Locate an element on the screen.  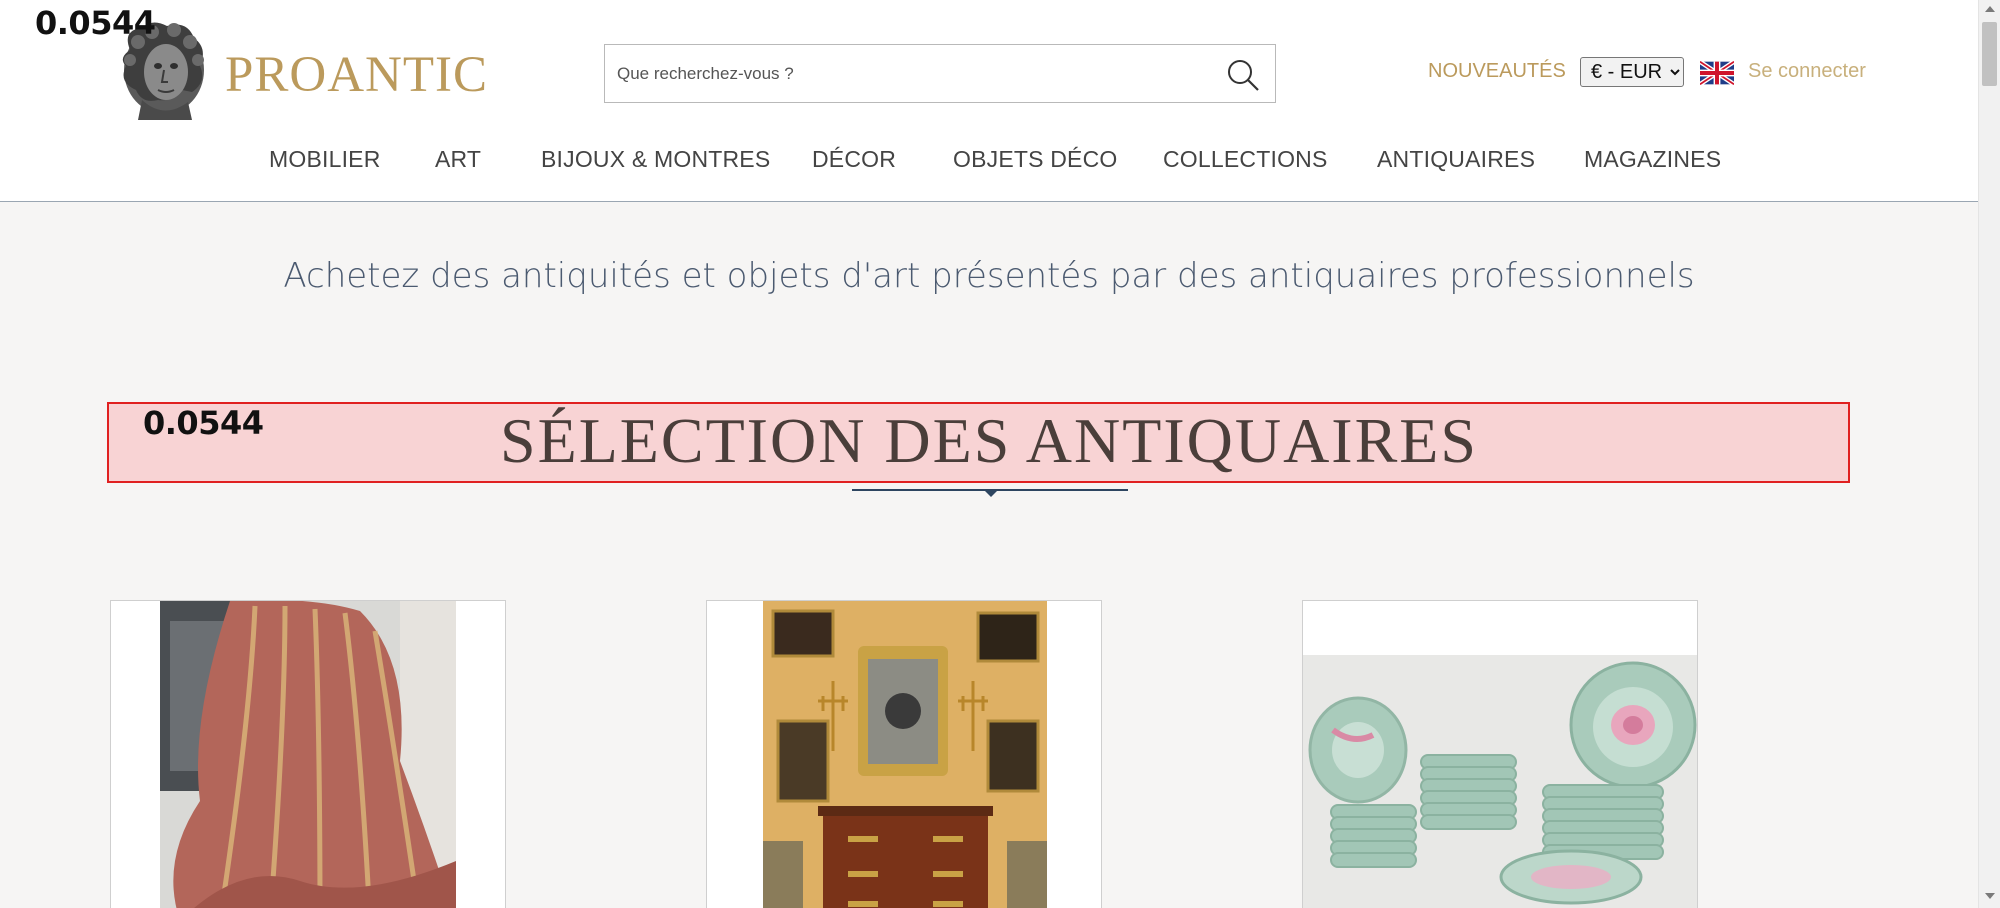
nav-item-antiquaires: ANTIQUAIRES is located at coordinates (1456, 159).